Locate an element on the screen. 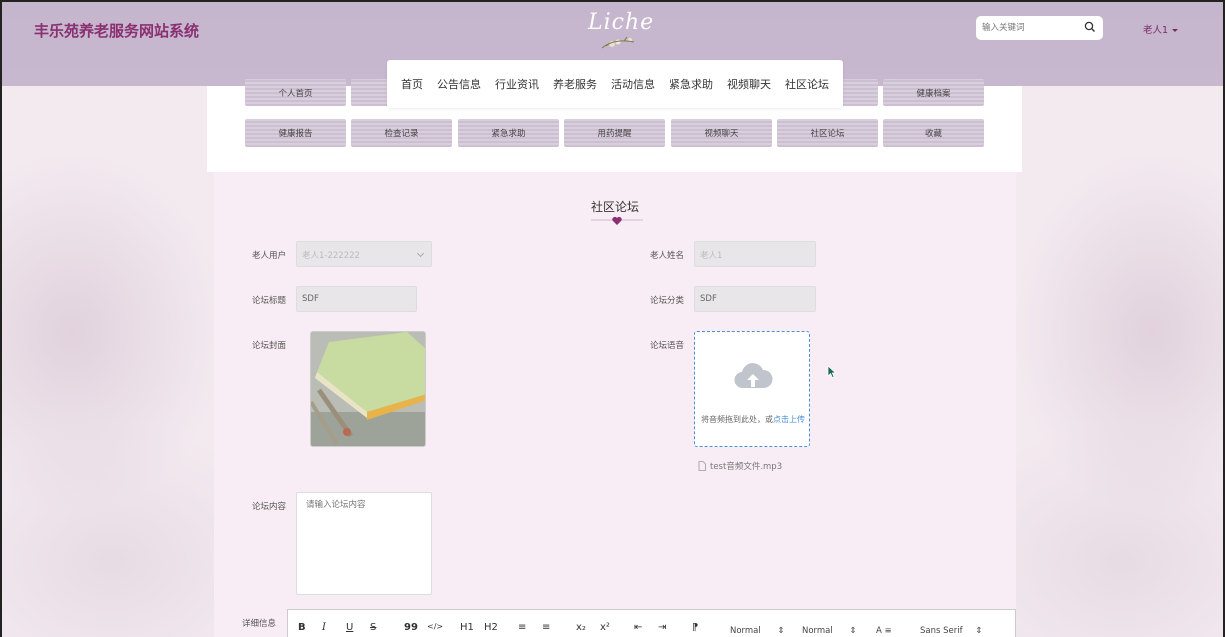  nav-home: 首页 is located at coordinates (412, 84).